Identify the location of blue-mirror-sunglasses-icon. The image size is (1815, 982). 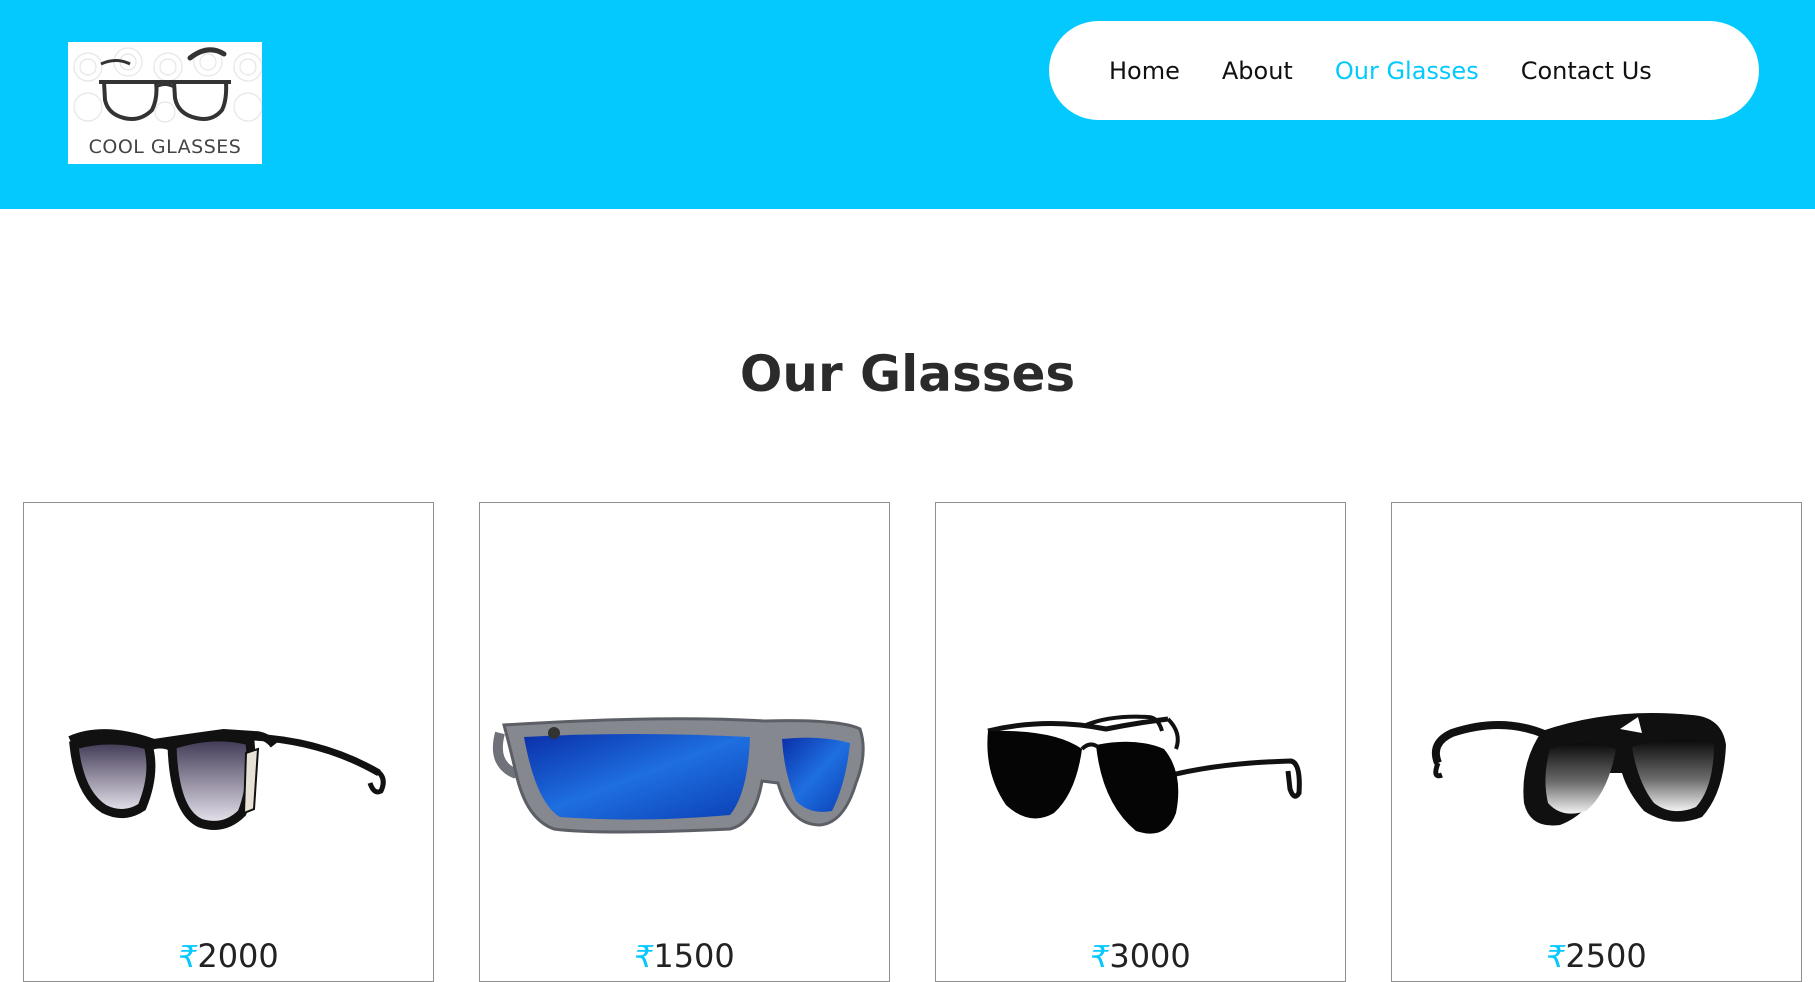
(678, 775).